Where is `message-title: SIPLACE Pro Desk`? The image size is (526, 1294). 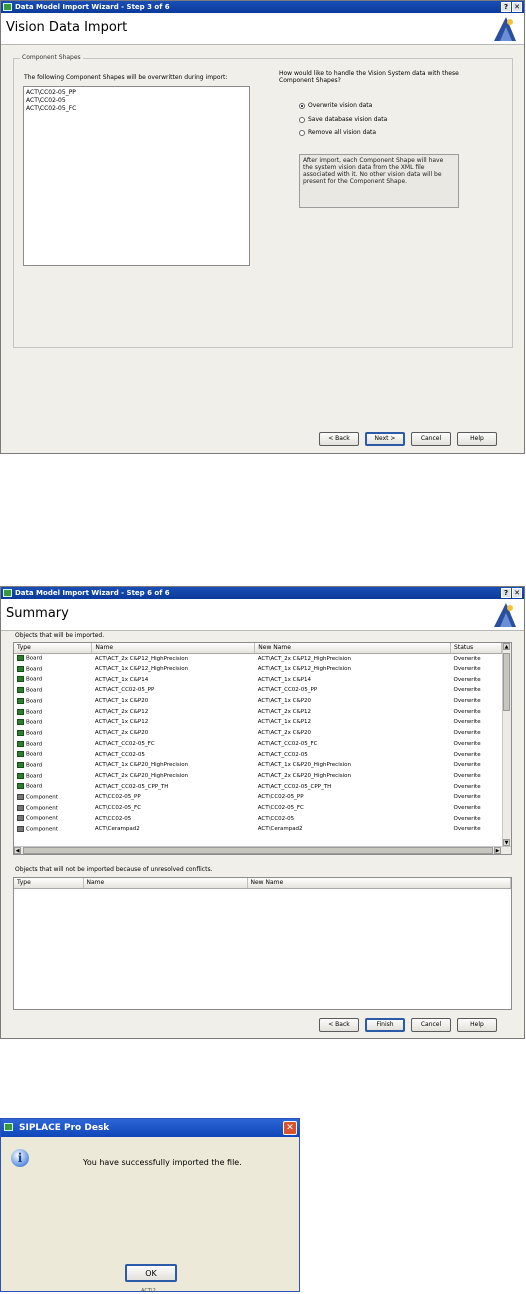
message-title: SIPLACE Pro Desk is located at coordinates (64, 1128).